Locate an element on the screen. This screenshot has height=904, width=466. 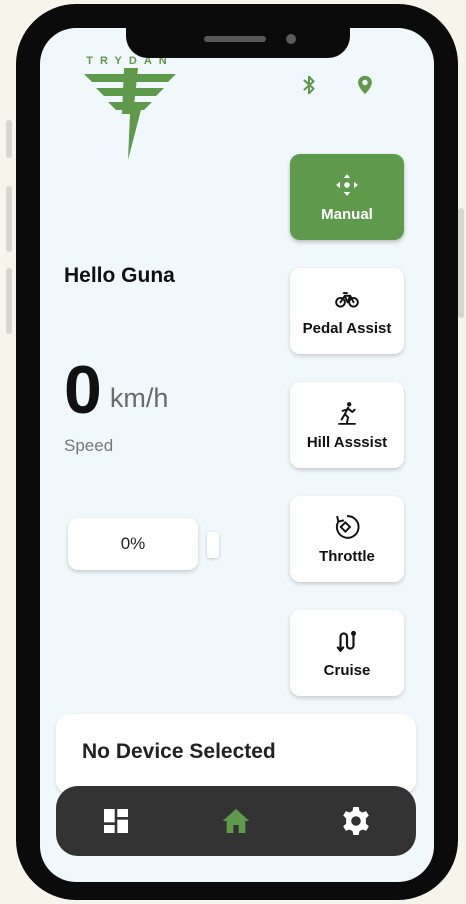
speed-unit: km/h is located at coordinates (139, 398).